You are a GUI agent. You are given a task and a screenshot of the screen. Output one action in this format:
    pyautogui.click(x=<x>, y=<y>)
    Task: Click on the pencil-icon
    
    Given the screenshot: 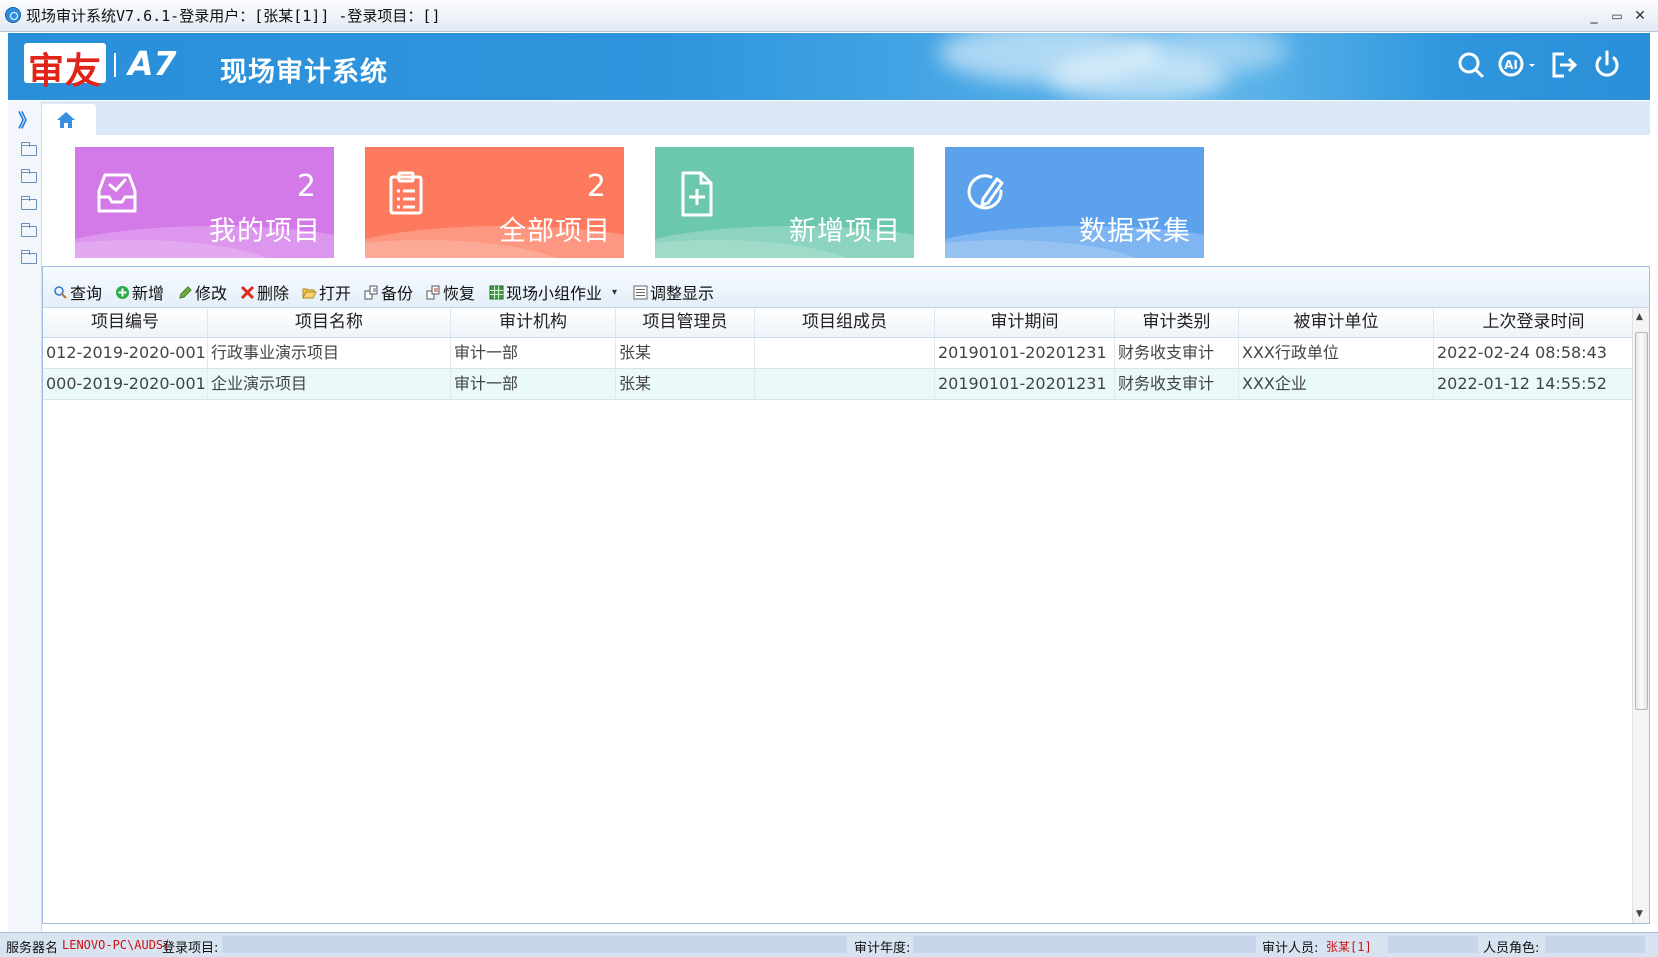 What is the action you would take?
    pyautogui.click(x=185, y=292)
    